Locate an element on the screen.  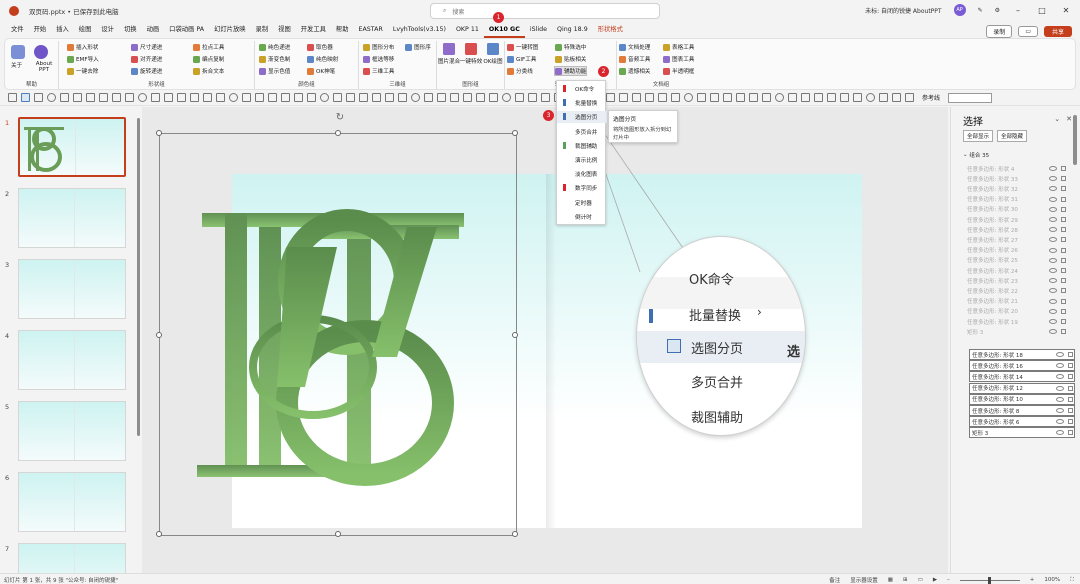
menu-tab-10: 视图 is located at coordinates (284, 30).